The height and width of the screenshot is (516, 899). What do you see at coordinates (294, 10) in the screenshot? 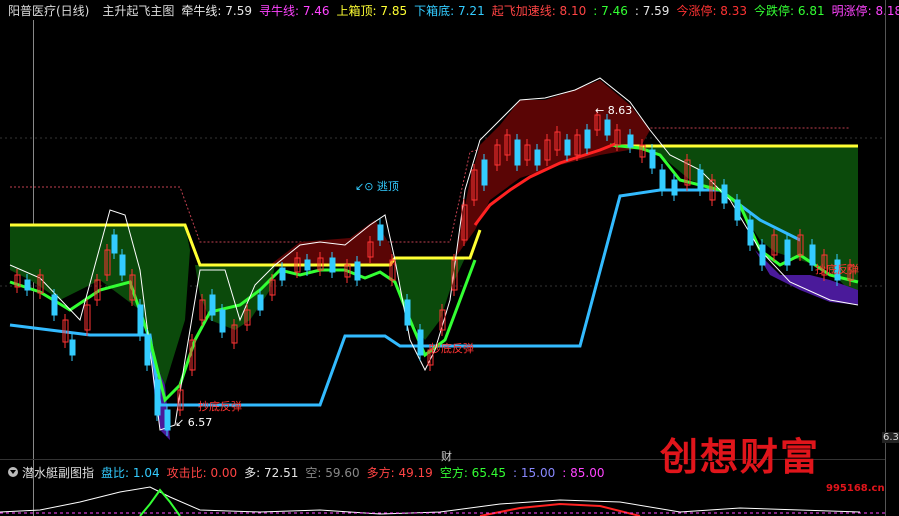
I see `header-value-1: 寻牛线: 7.46` at bounding box center [294, 10].